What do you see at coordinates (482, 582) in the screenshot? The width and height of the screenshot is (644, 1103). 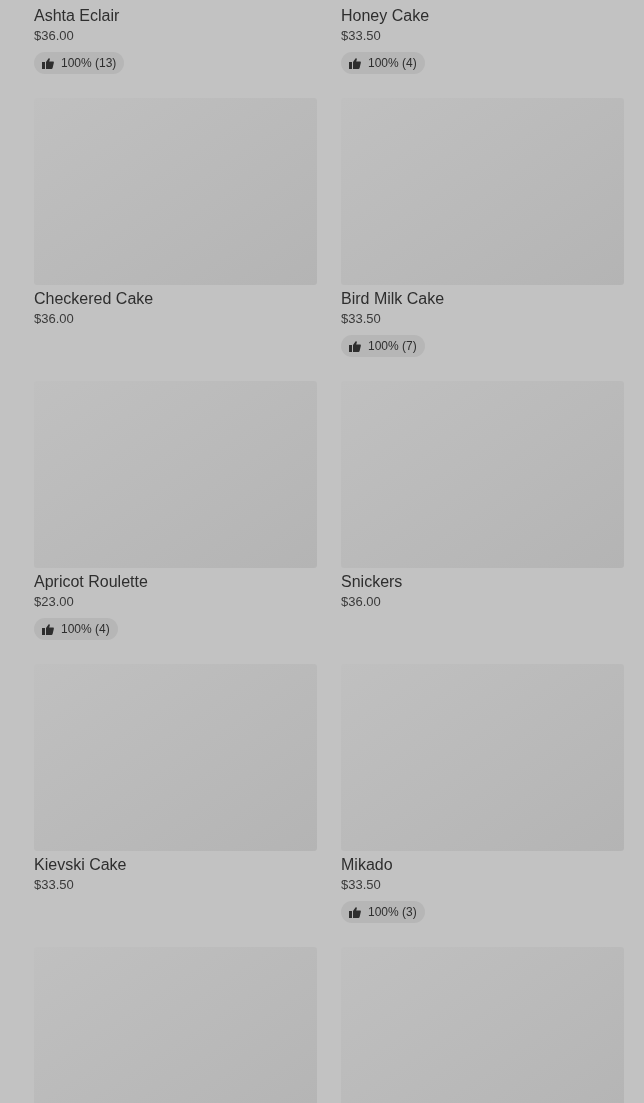 I see `product-name: Snickers` at bounding box center [482, 582].